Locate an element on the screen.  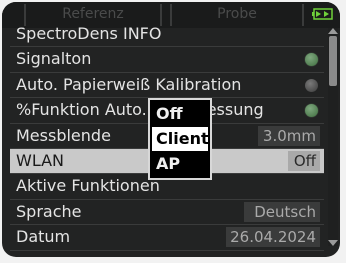
scroll-up-icon is located at coordinates (333, 31).